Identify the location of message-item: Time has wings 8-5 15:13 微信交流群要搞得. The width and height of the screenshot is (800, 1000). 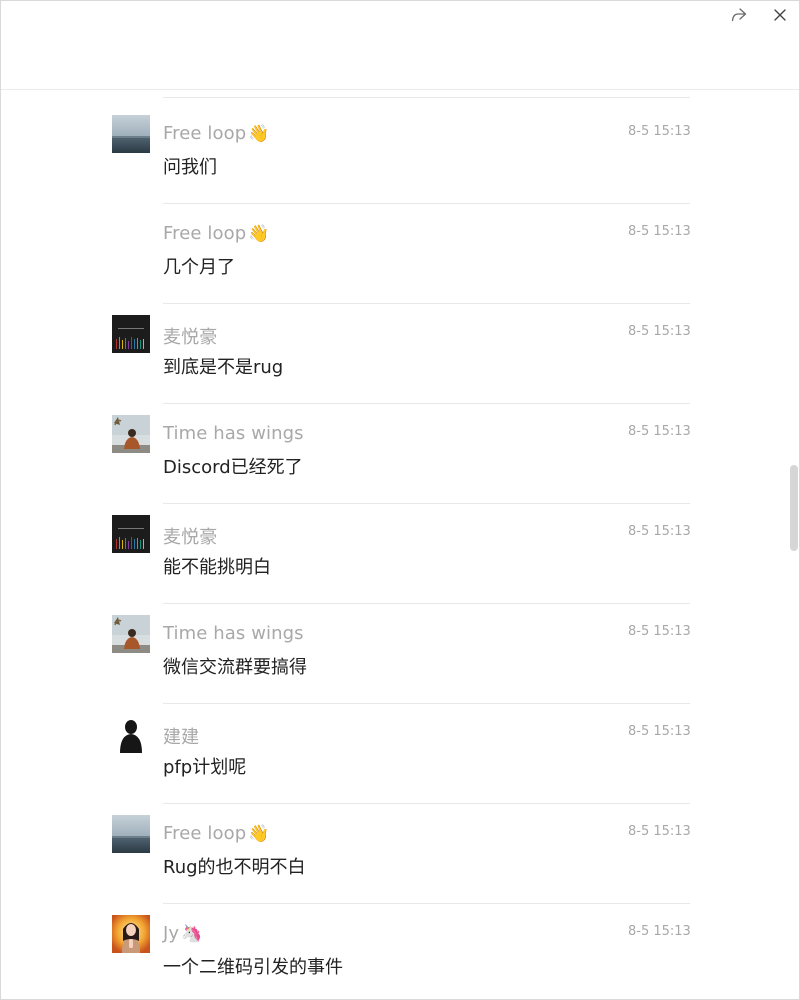
(400, 650).